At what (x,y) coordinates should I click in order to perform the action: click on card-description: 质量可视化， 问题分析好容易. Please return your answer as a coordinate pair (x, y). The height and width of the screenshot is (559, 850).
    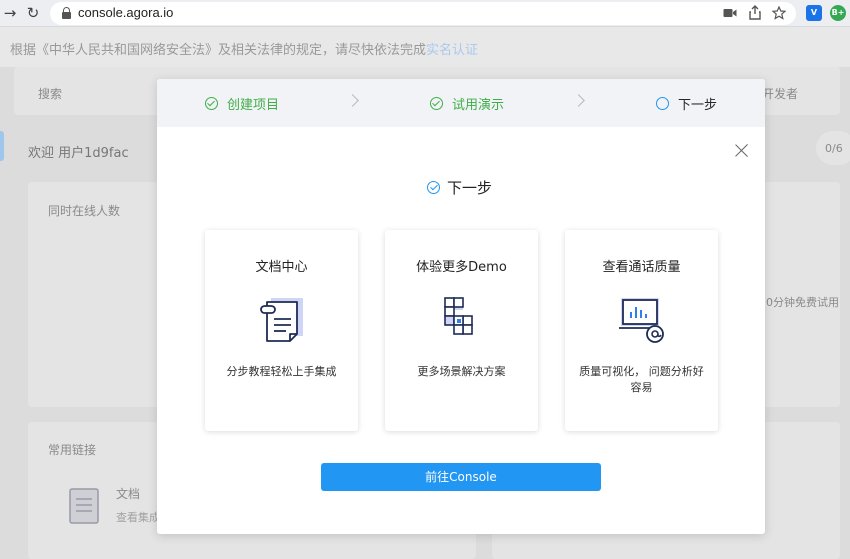
    Looking at the image, I should click on (641, 379).